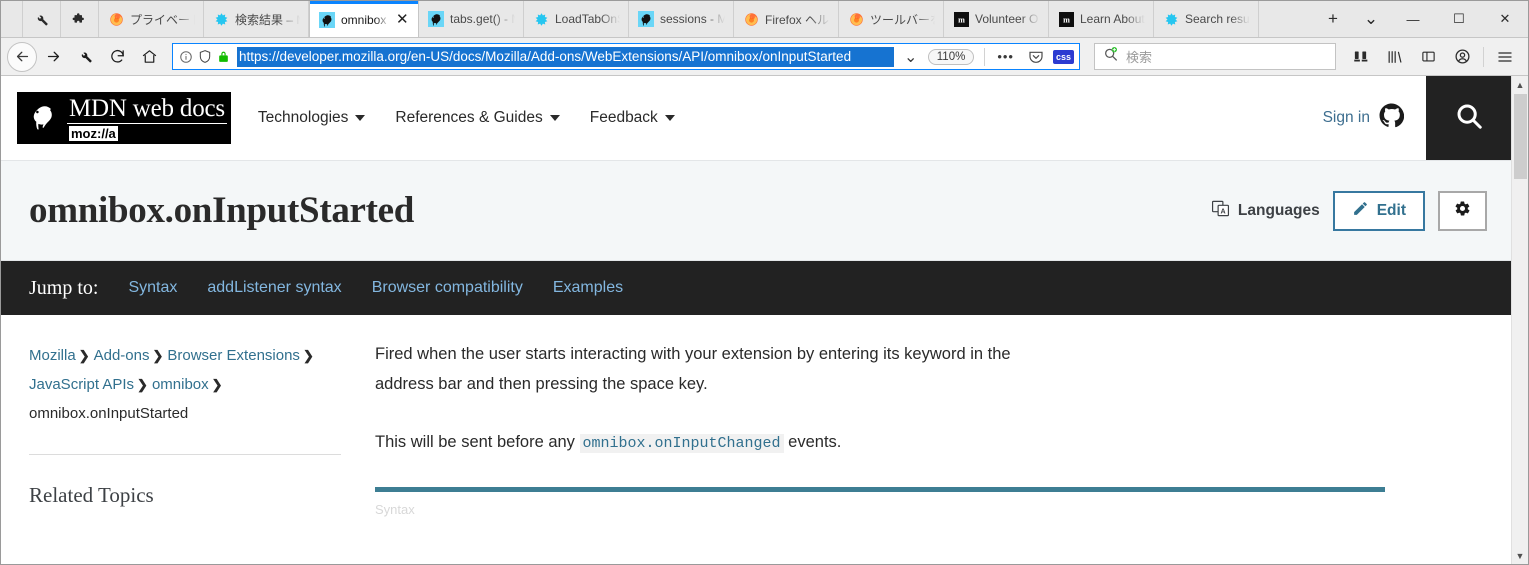  I want to click on tab: Firefox ヘルプ, so click(786, 19).